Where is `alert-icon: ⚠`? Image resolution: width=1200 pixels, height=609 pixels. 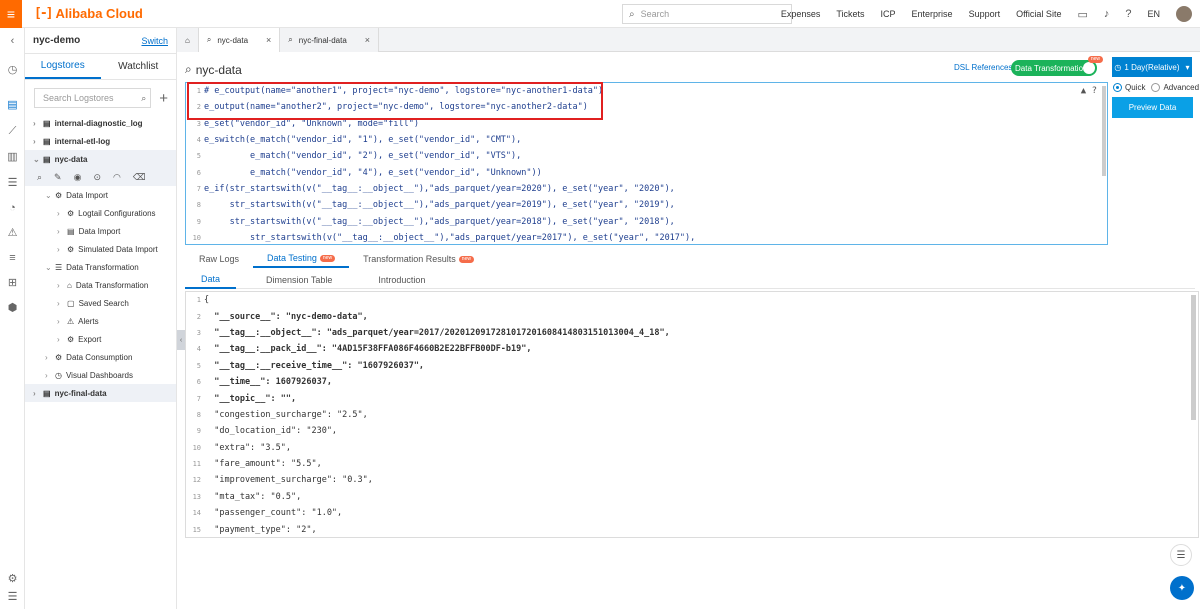 alert-icon: ⚠ is located at coordinates (12, 233).